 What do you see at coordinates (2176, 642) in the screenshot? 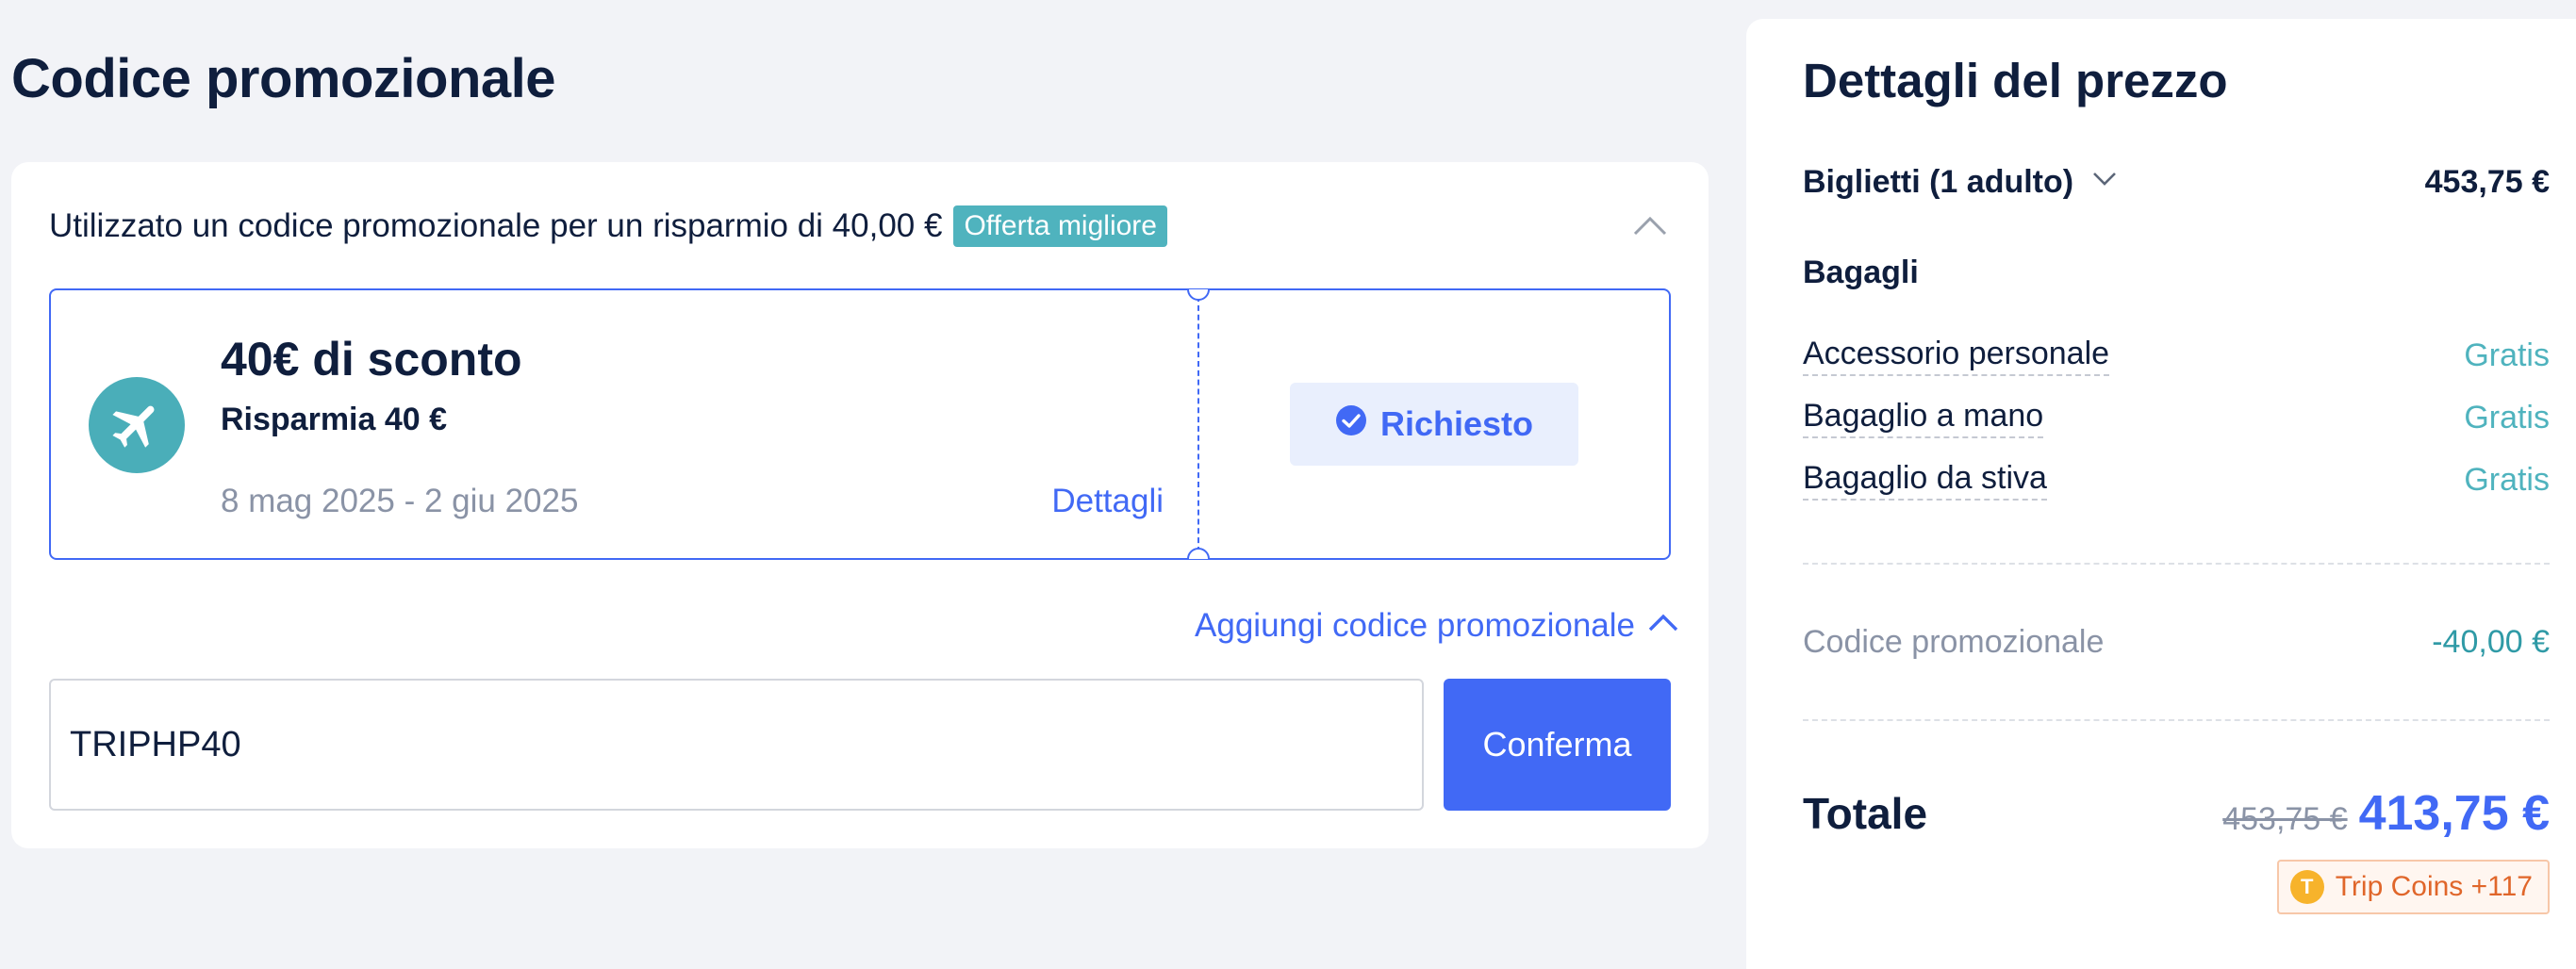
I see `promo-discount-row: Codice promozionale -40,00 €` at bounding box center [2176, 642].